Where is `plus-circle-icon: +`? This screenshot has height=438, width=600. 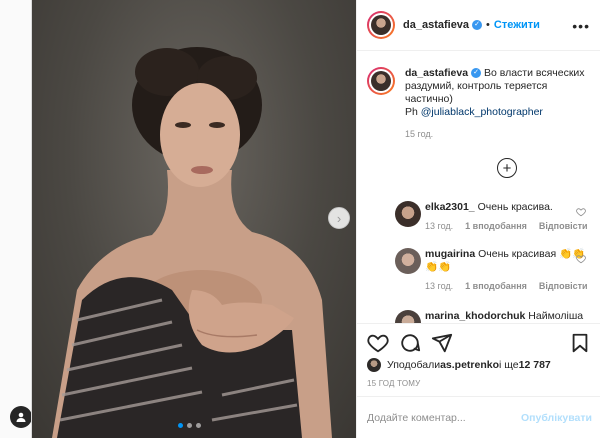 plus-circle-icon: + is located at coordinates (507, 168).